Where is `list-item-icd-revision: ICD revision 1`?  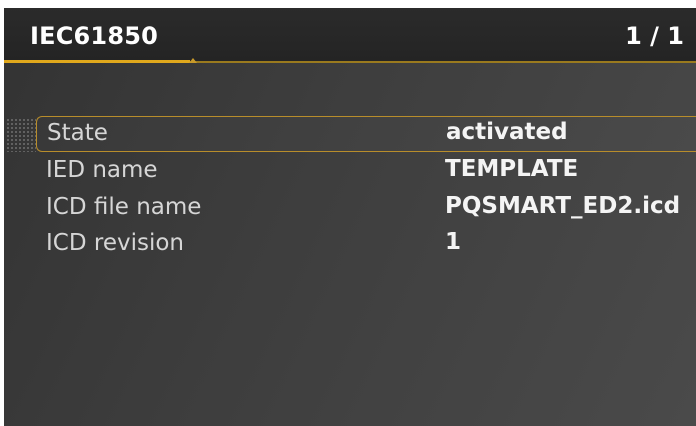
list-item-icd-revision: ICD revision 1 is located at coordinates (366, 244).